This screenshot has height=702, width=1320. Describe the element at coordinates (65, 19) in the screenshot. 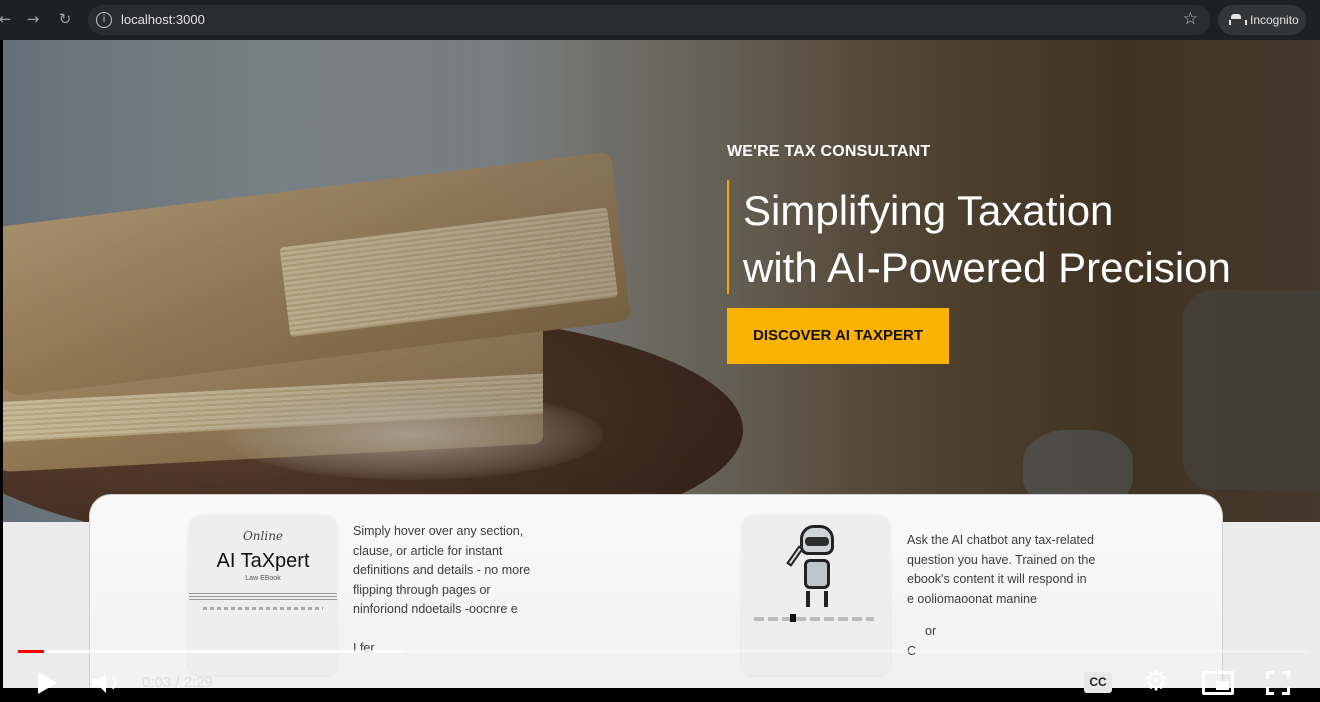

I see `reload-icon: ↻` at that location.